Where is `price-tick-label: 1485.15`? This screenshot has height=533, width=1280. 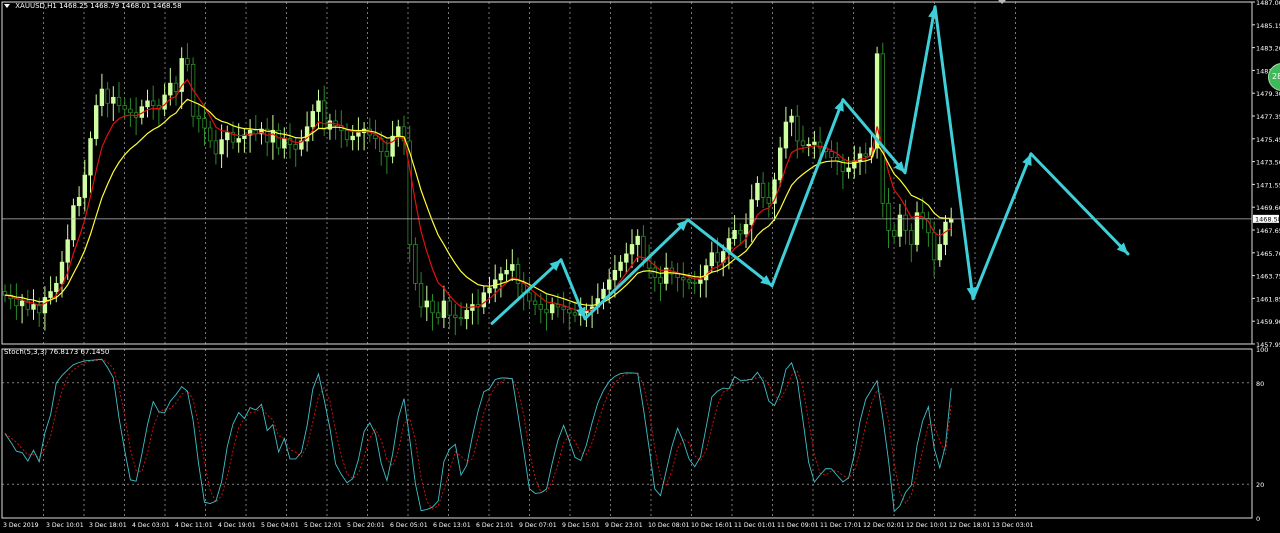 price-tick-label: 1485.15 is located at coordinates (1268, 26).